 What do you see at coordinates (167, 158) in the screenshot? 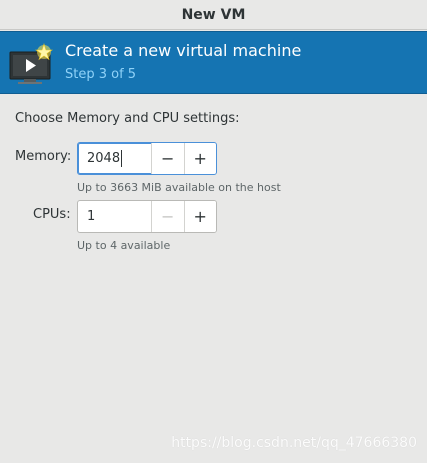
I see `memory-decrement-button: −` at bounding box center [167, 158].